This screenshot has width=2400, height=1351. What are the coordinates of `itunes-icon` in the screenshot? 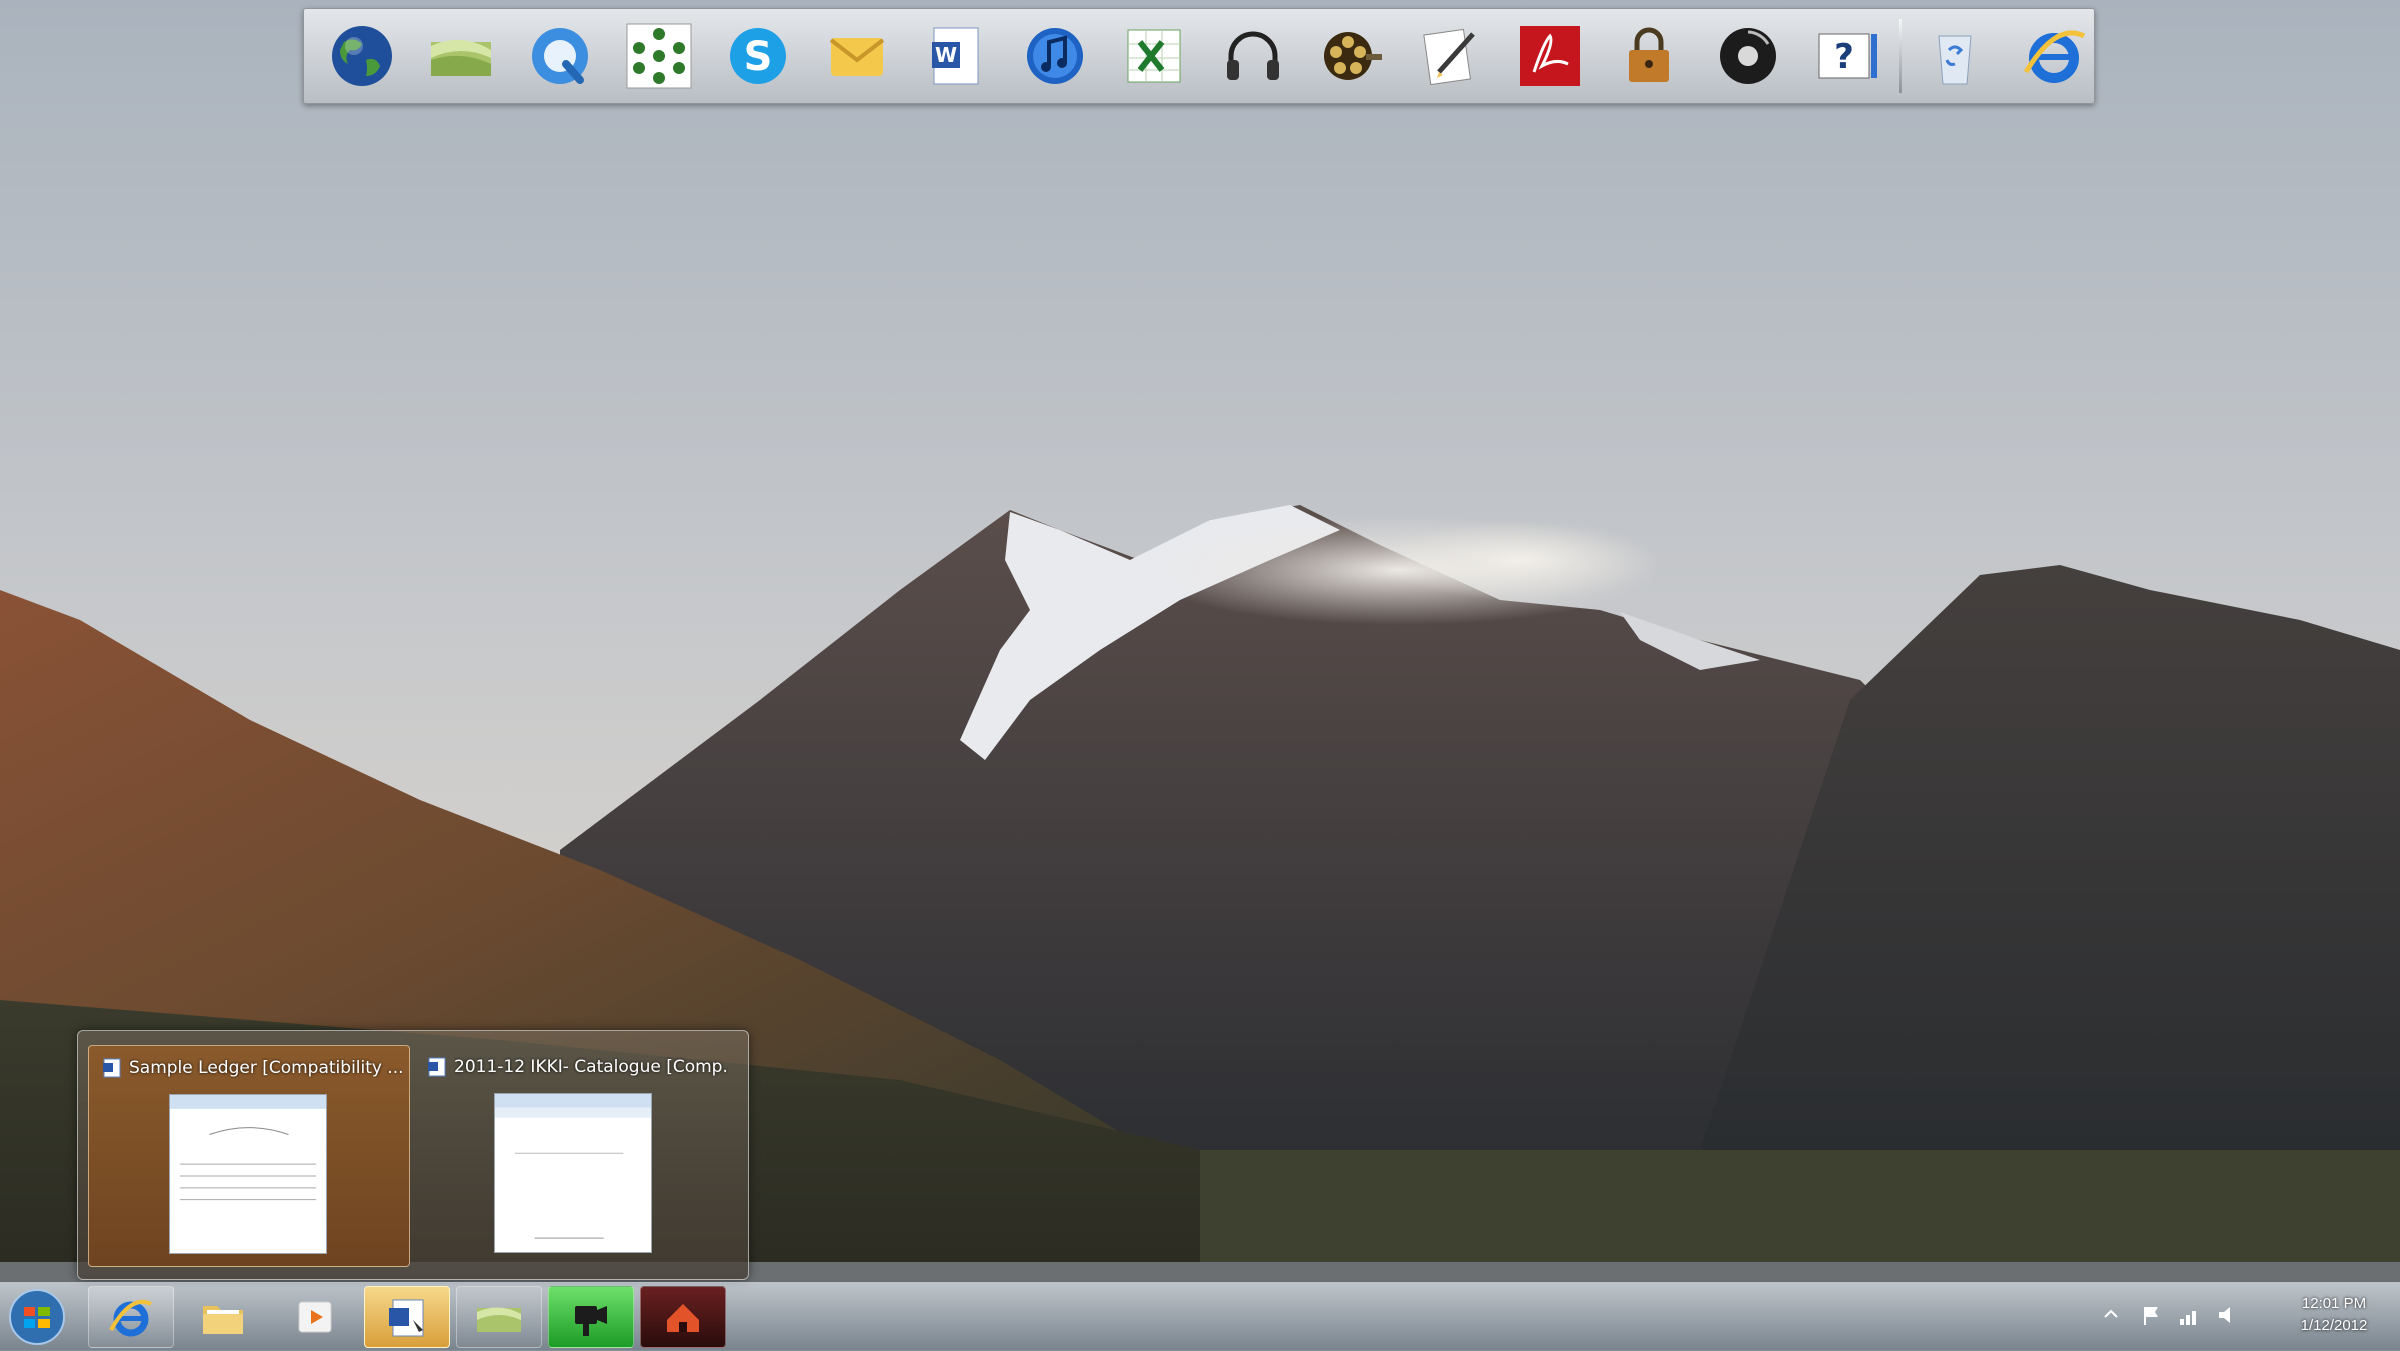 It's located at (1054, 56).